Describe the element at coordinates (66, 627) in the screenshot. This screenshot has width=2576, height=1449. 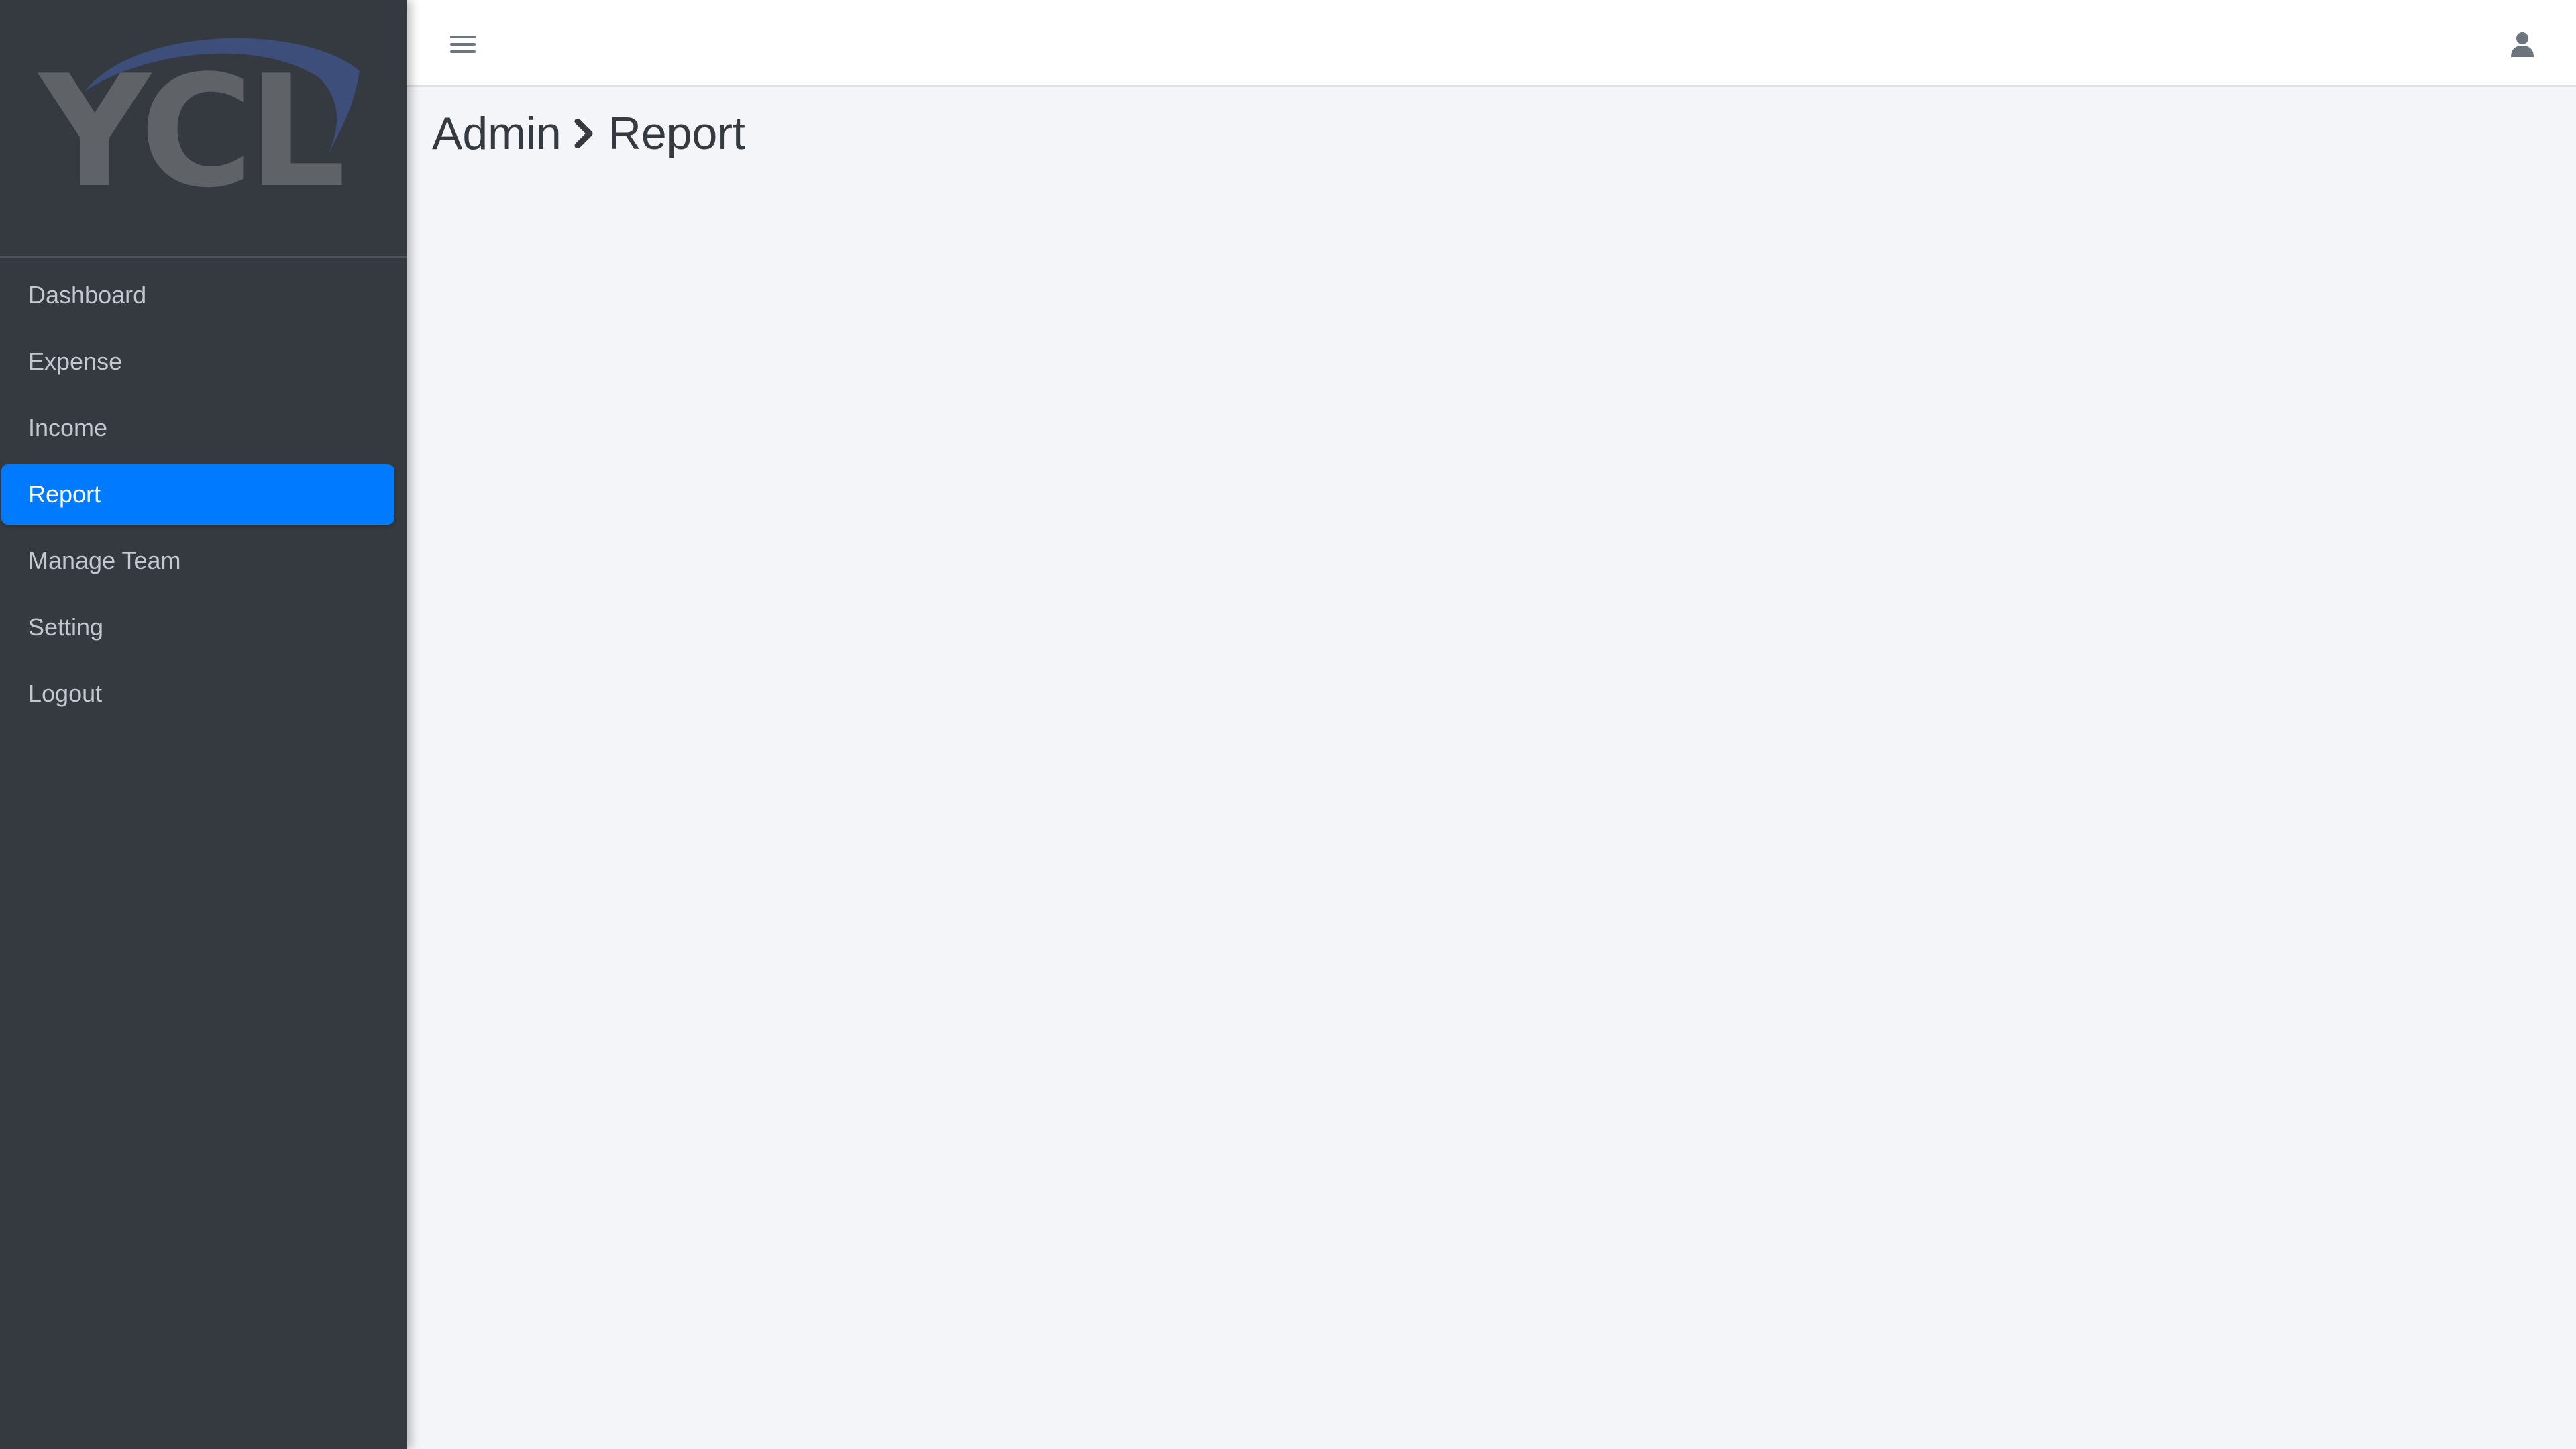
I see `sidebar-item-label: Setting` at that location.